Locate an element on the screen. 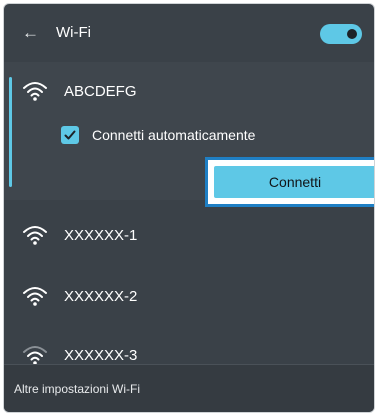  connect-button: Connetti is located at coordinates (294, 182).